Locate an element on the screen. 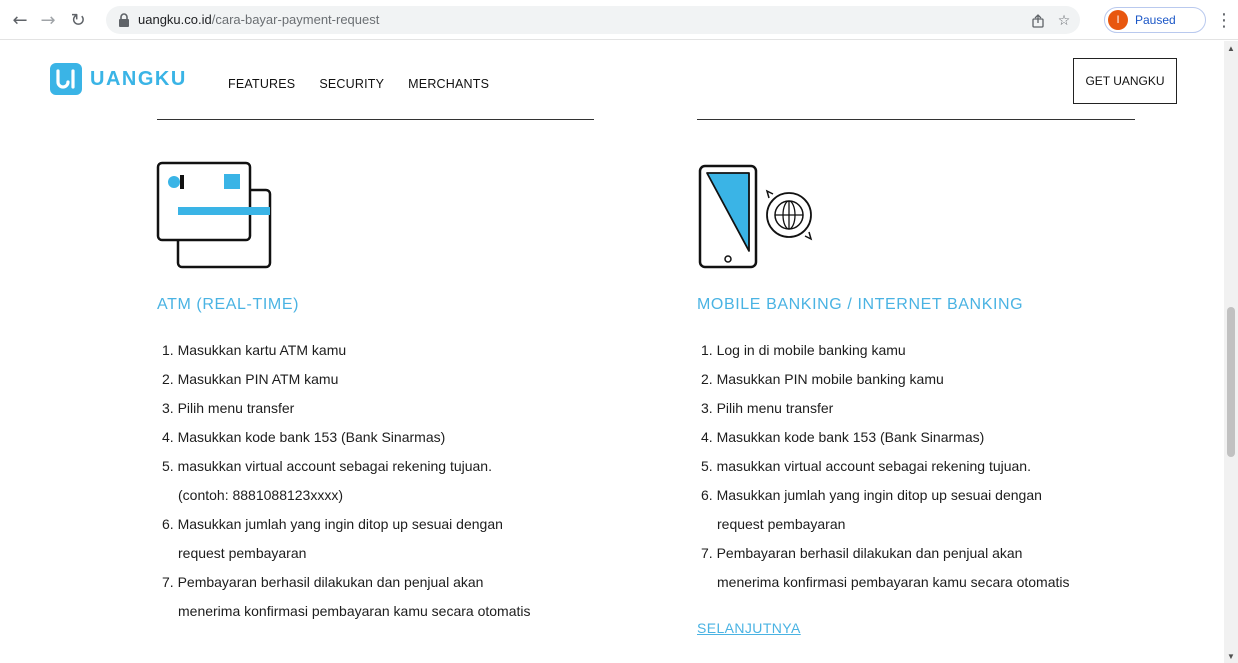  reload-icon: ↻ is located at coordinates (78, 20).